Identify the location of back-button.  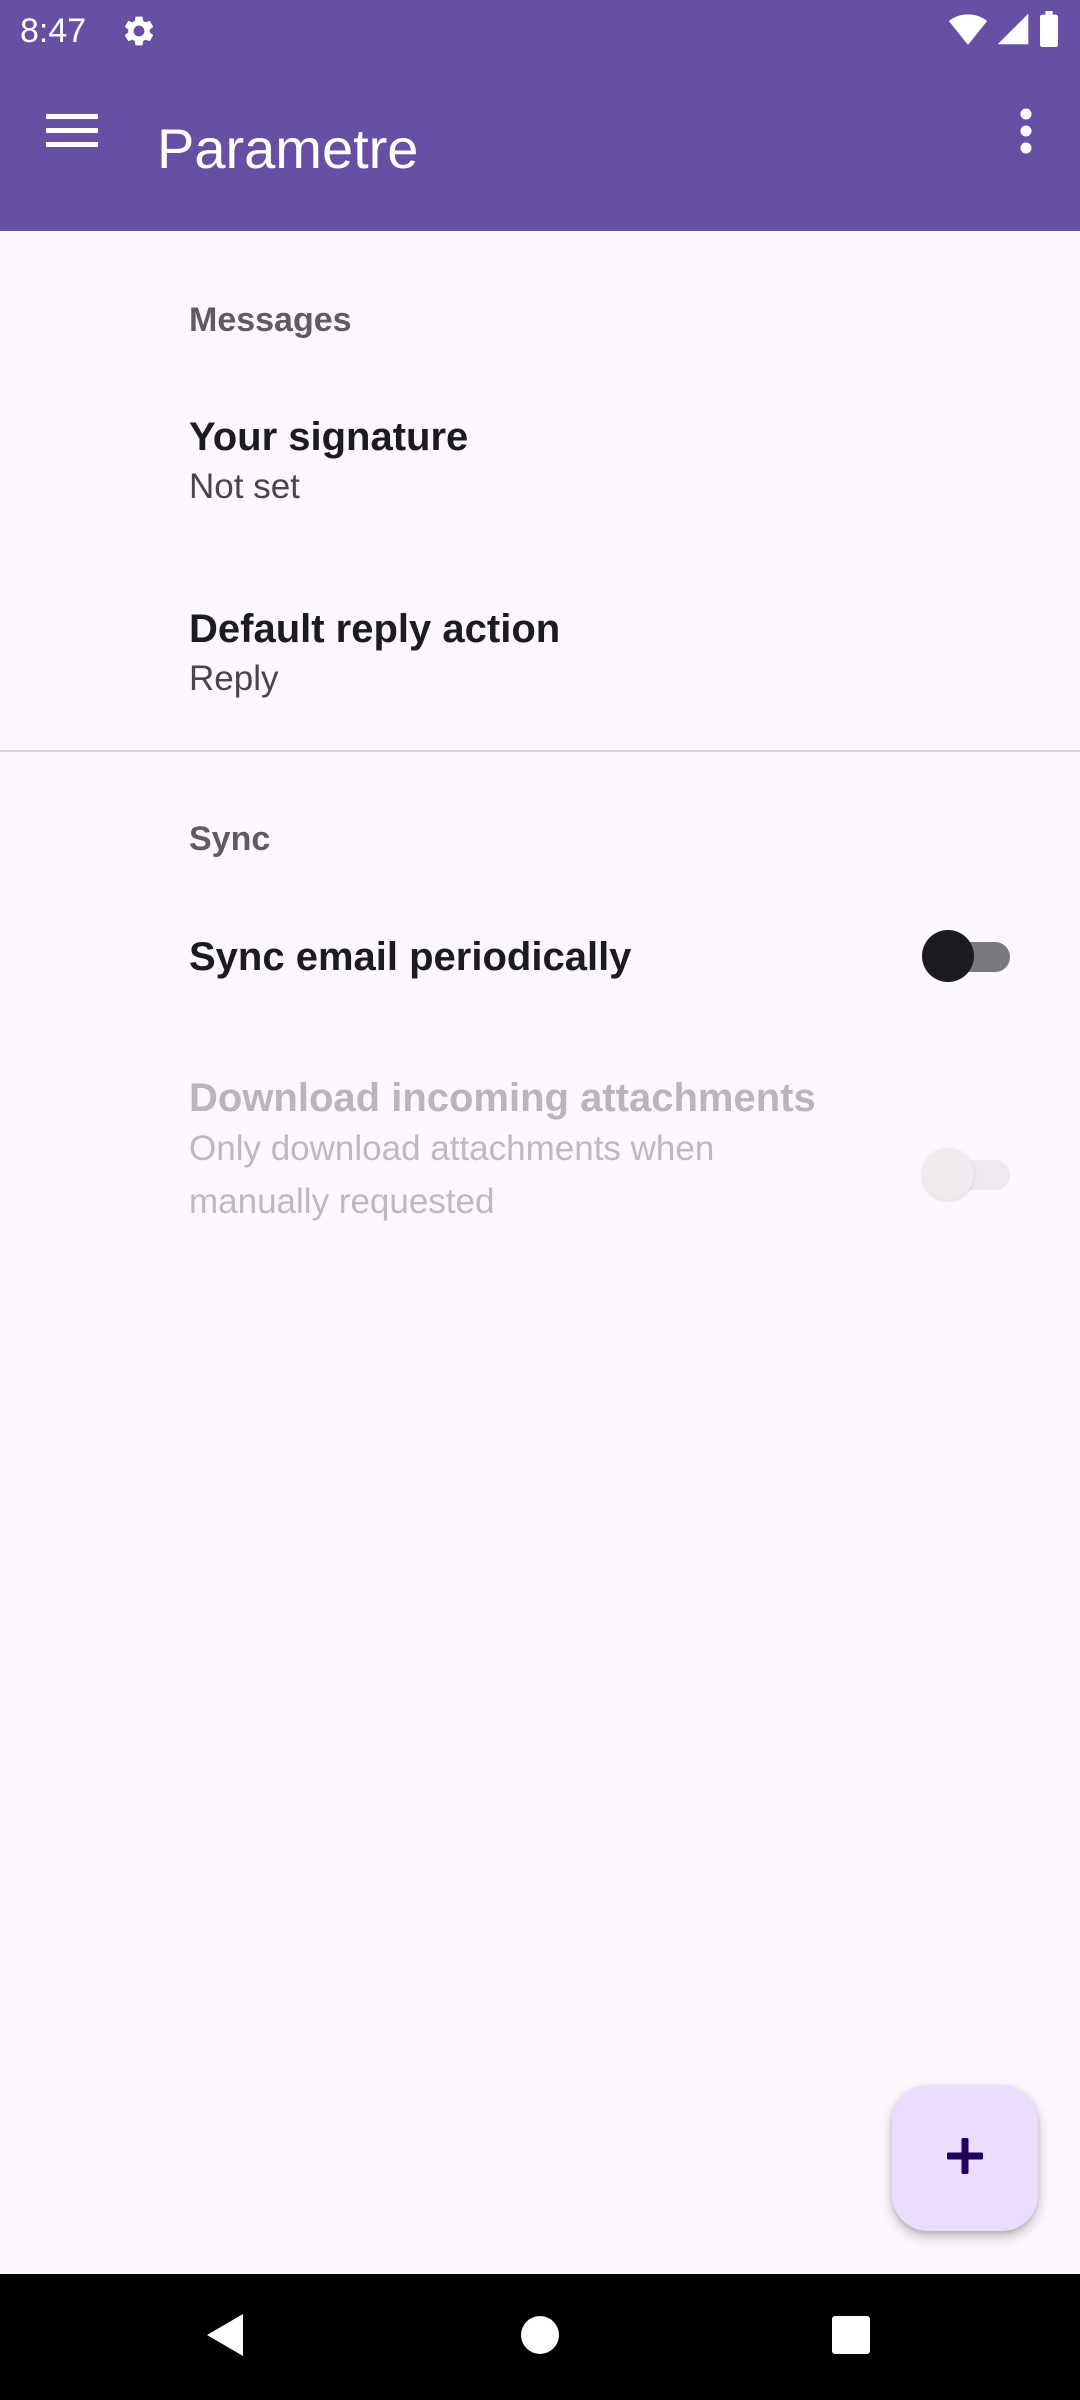
(225, 2337).